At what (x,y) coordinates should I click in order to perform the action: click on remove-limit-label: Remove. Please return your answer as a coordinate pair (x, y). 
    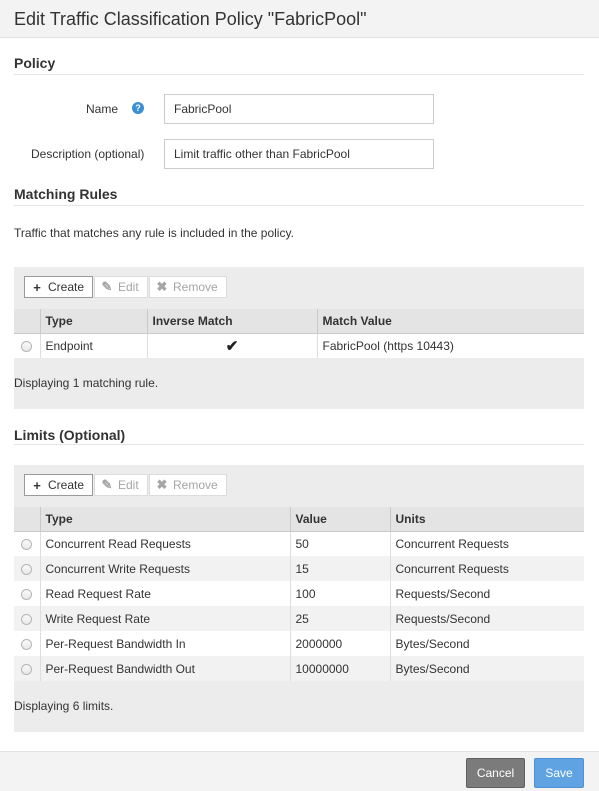
    Looking at the image, I should click on (195, 485).